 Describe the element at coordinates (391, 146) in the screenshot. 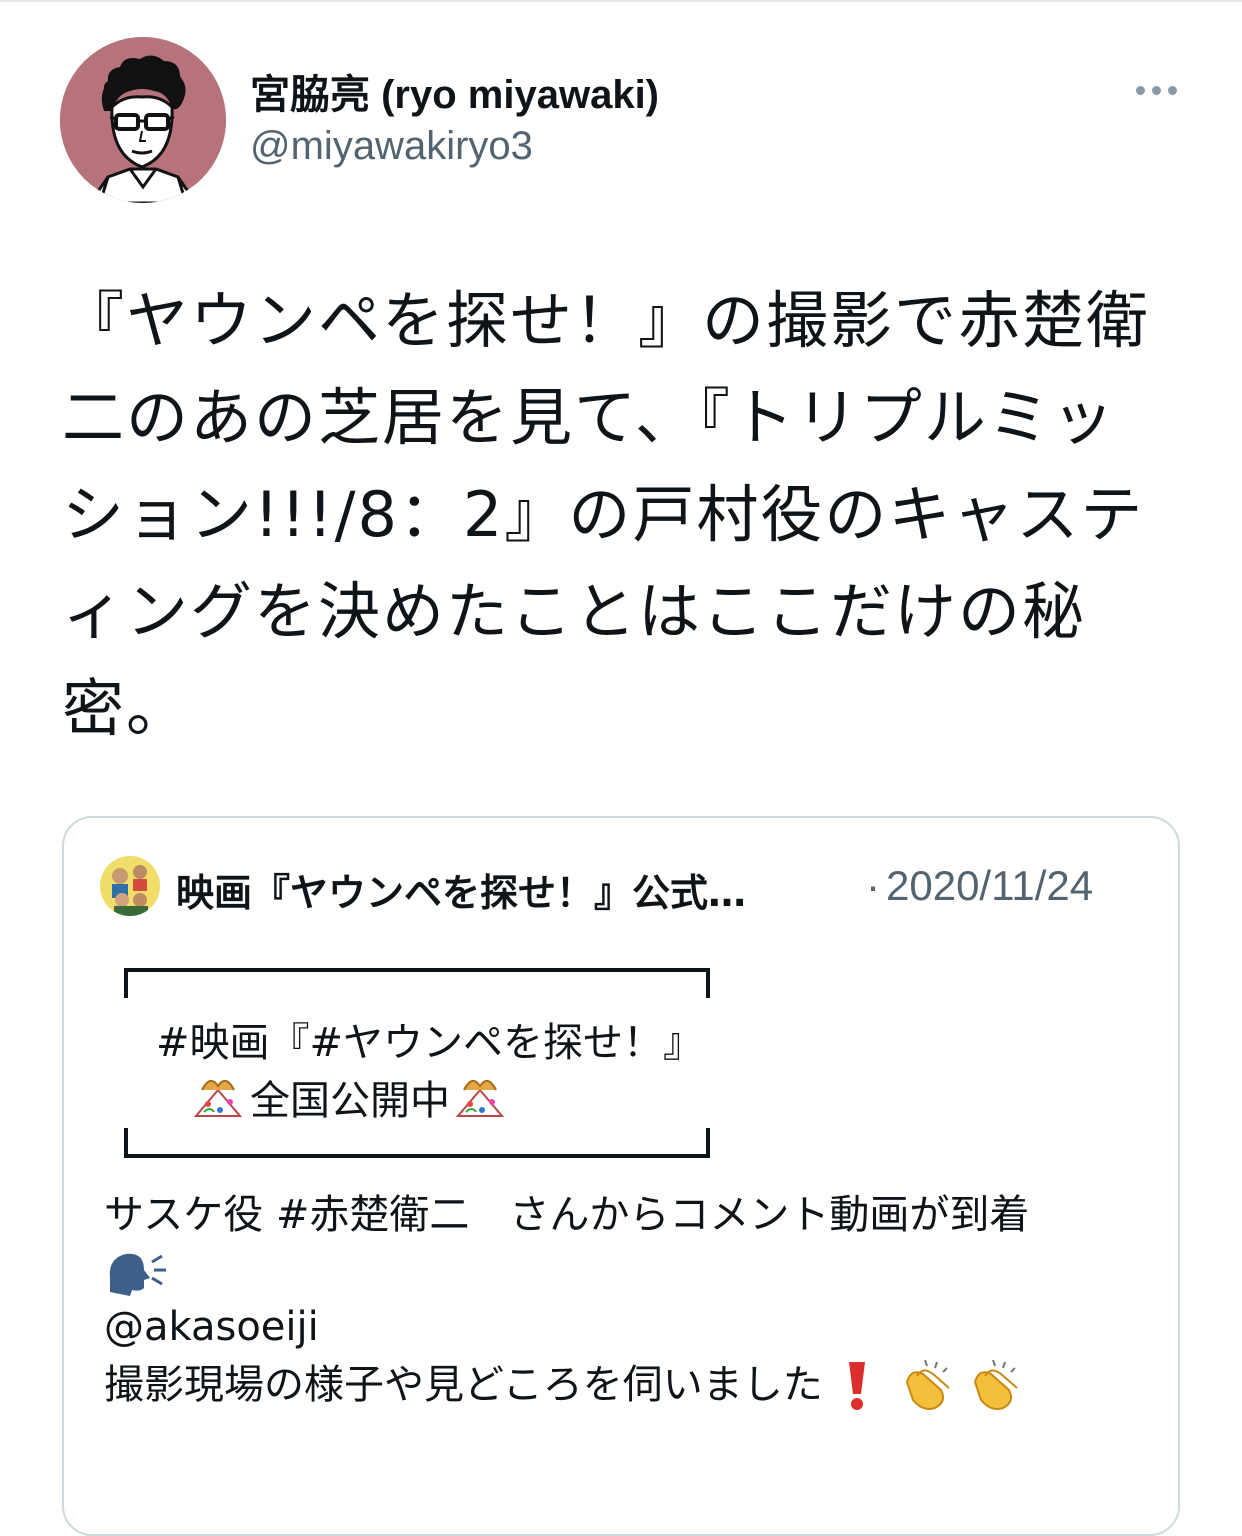

I see `author-handle: @miyawakiryo3` at that location.